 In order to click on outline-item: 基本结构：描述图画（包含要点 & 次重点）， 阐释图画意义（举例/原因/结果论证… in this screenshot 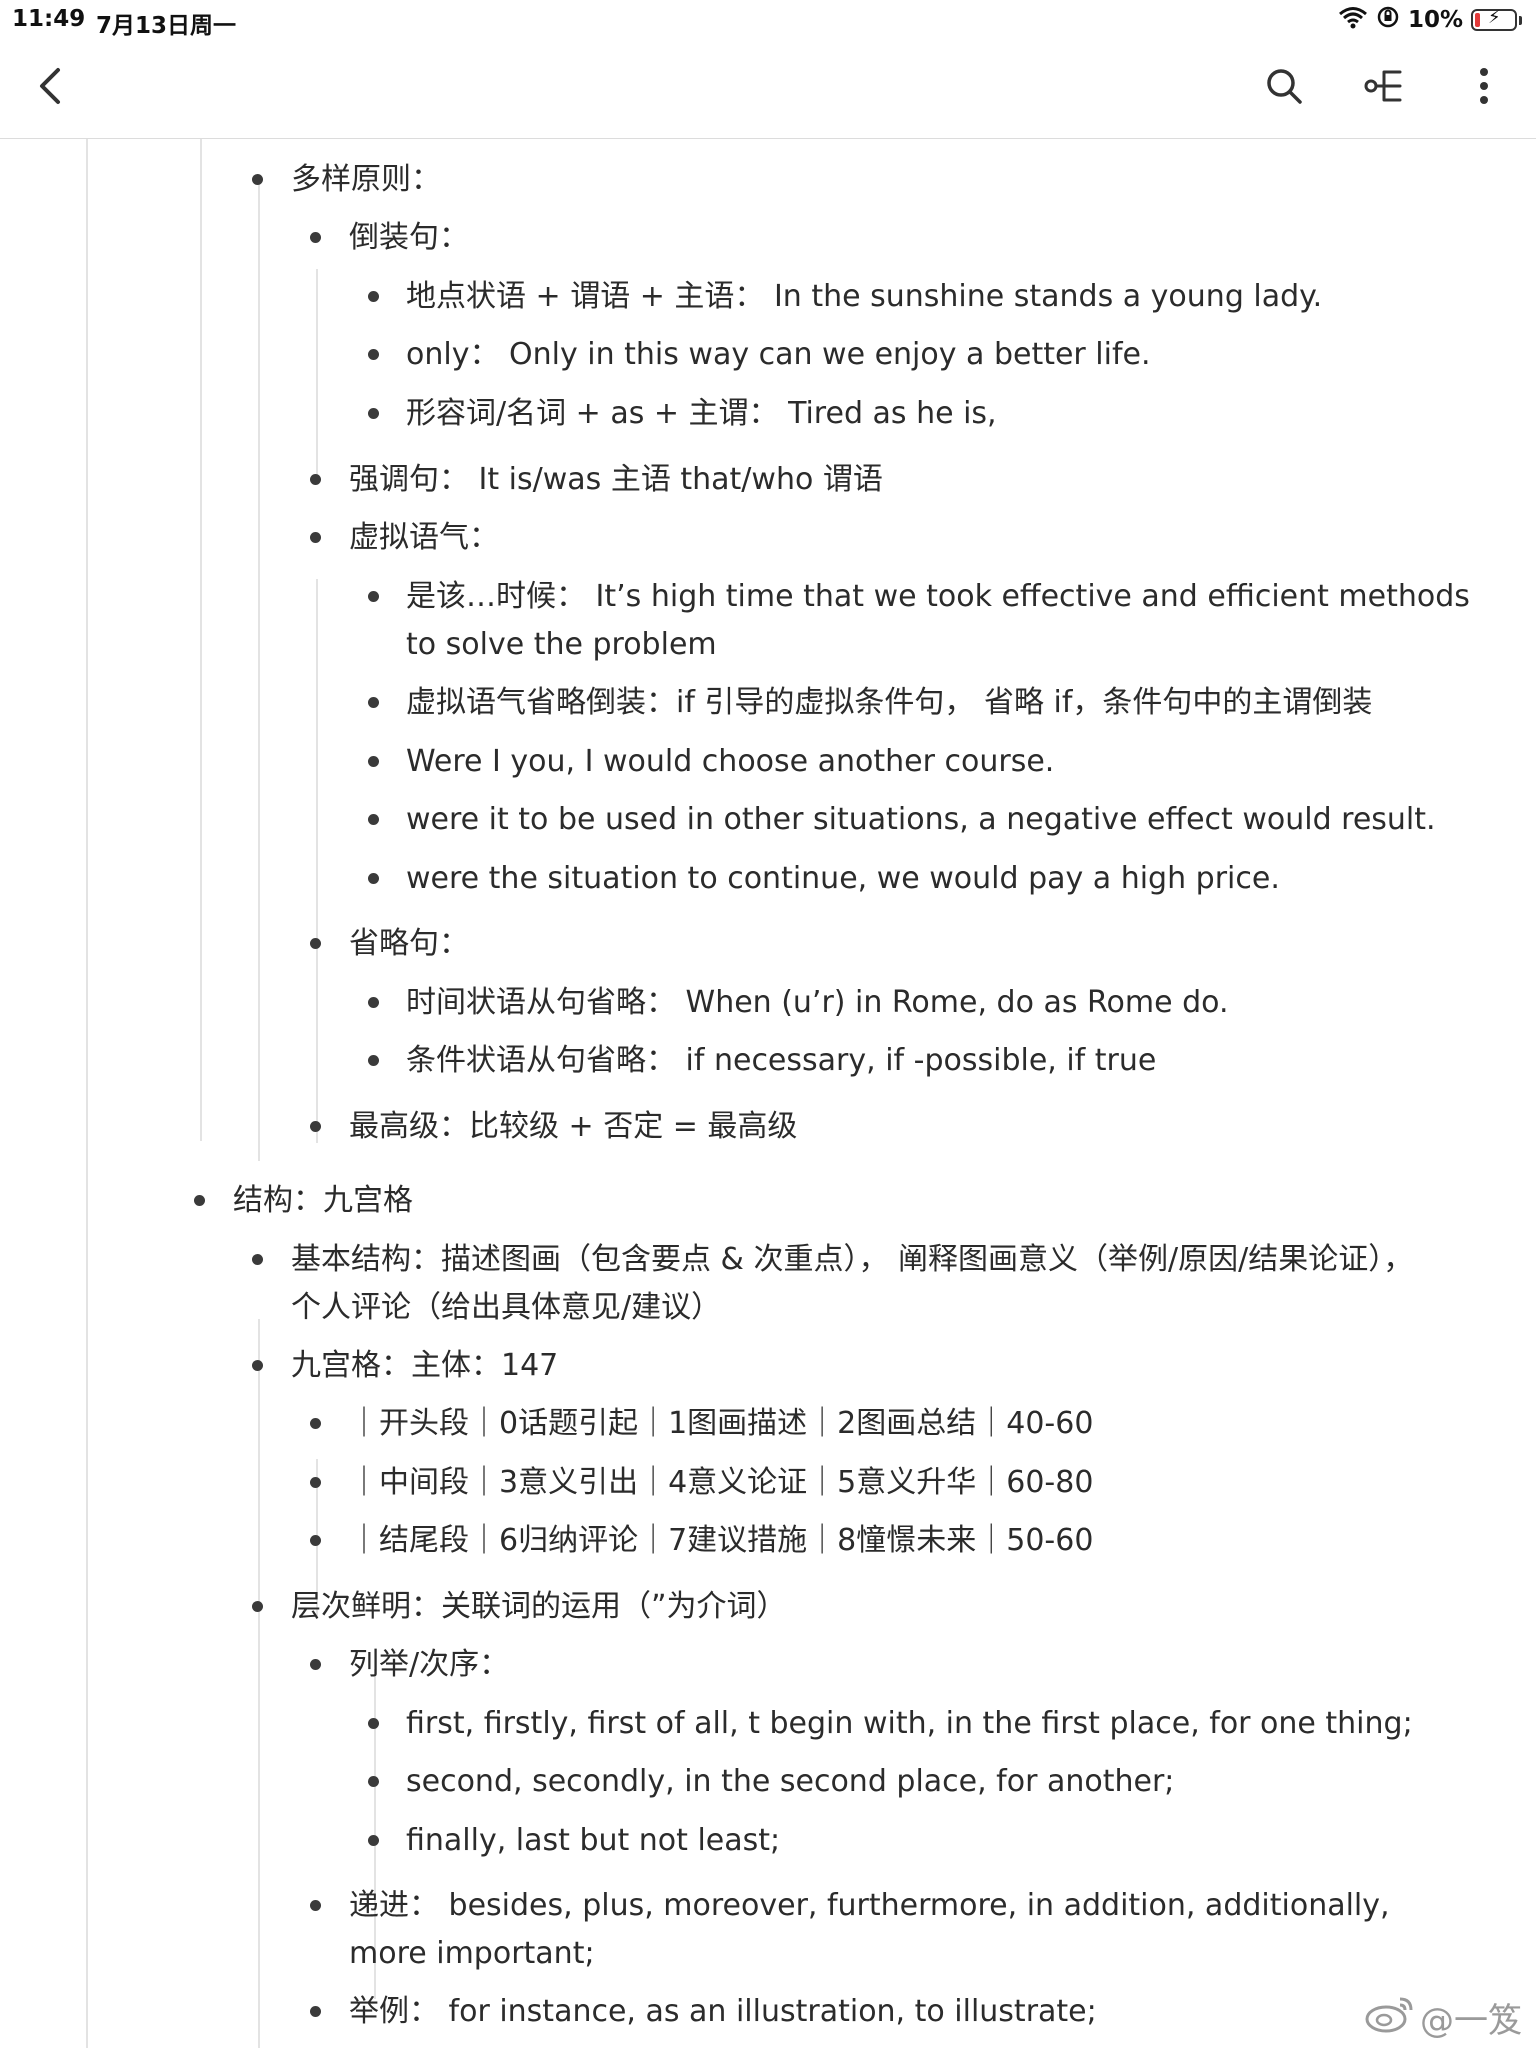, I will do `click(866, 1284)`.